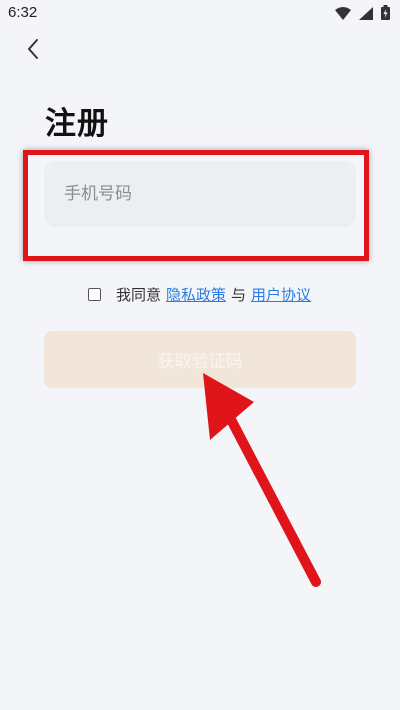  Describe the element at coordinates (23, 12) in the screenshot. I see `status-time: 6:32` at that location.